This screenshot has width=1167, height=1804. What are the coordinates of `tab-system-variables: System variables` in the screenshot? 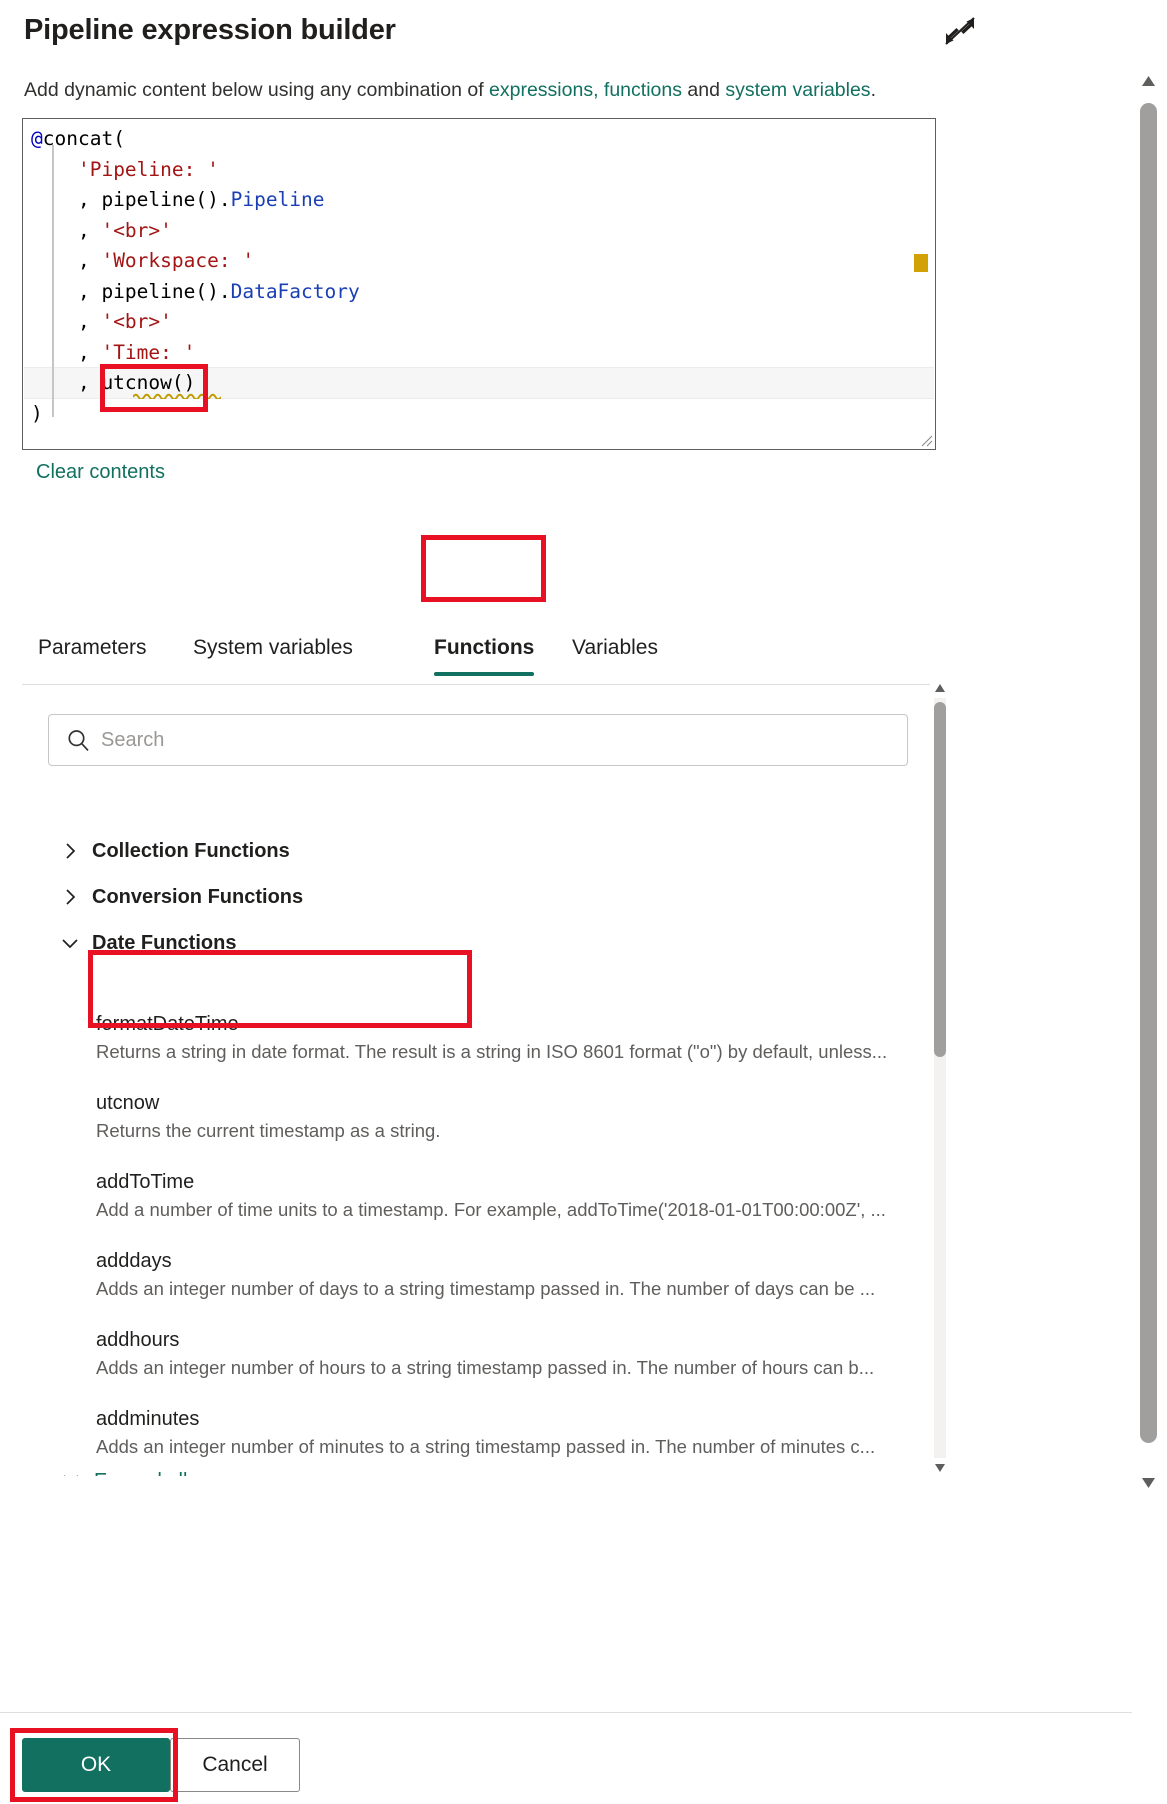 It's located at (273, 656).